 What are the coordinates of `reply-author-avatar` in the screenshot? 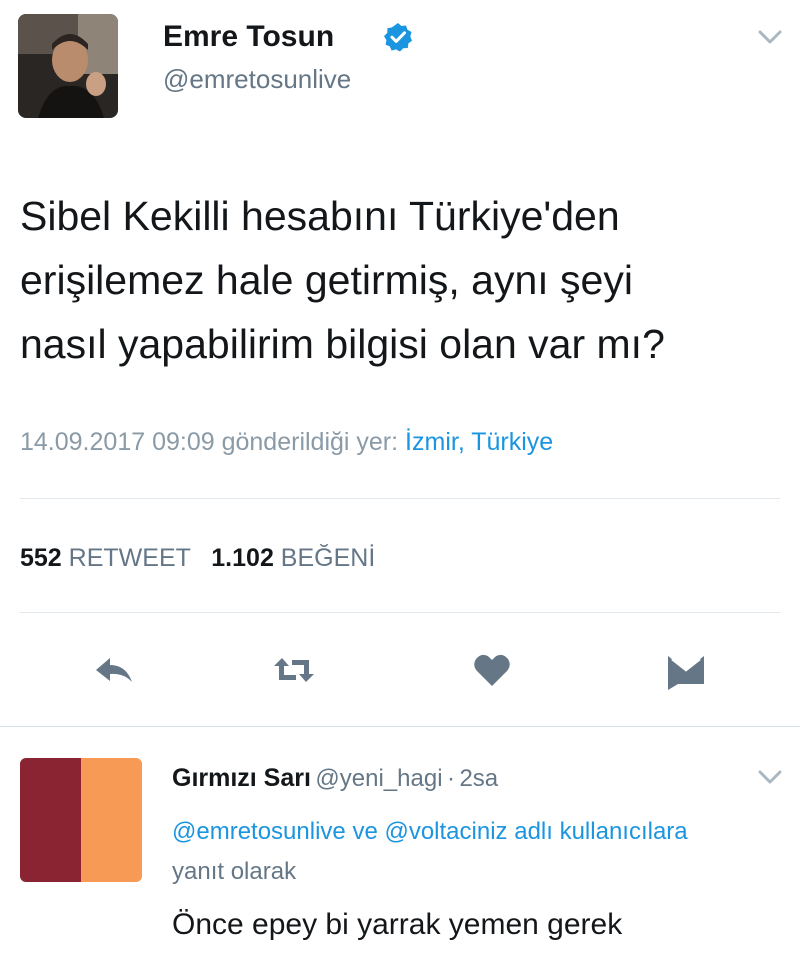 It's located at (81, 820).